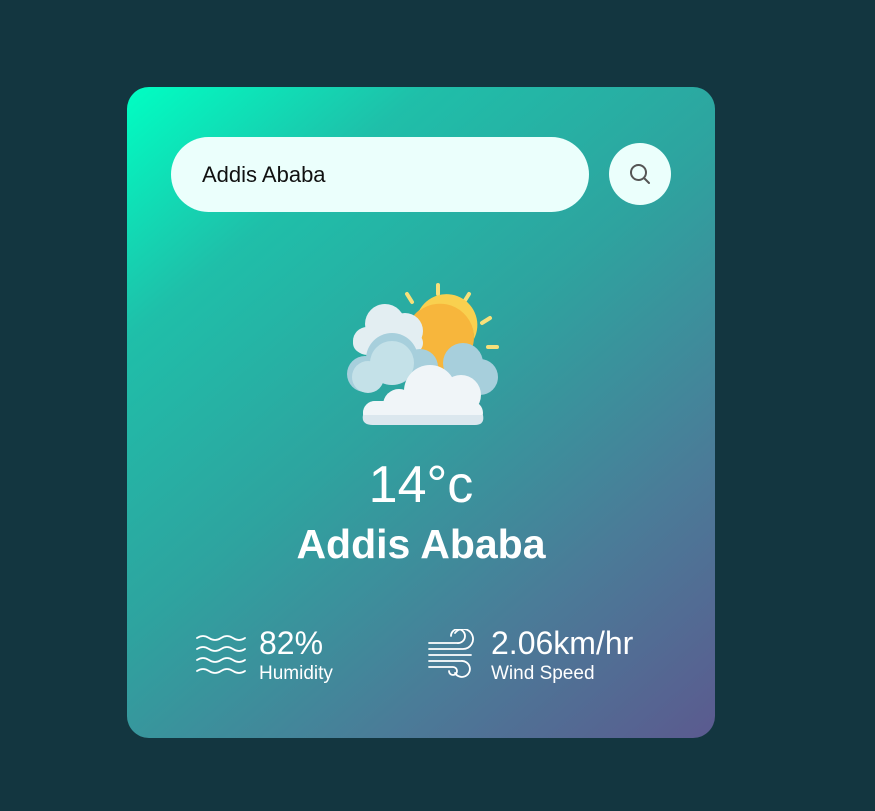  I want to click on humidity-icon, so click(221, 654).